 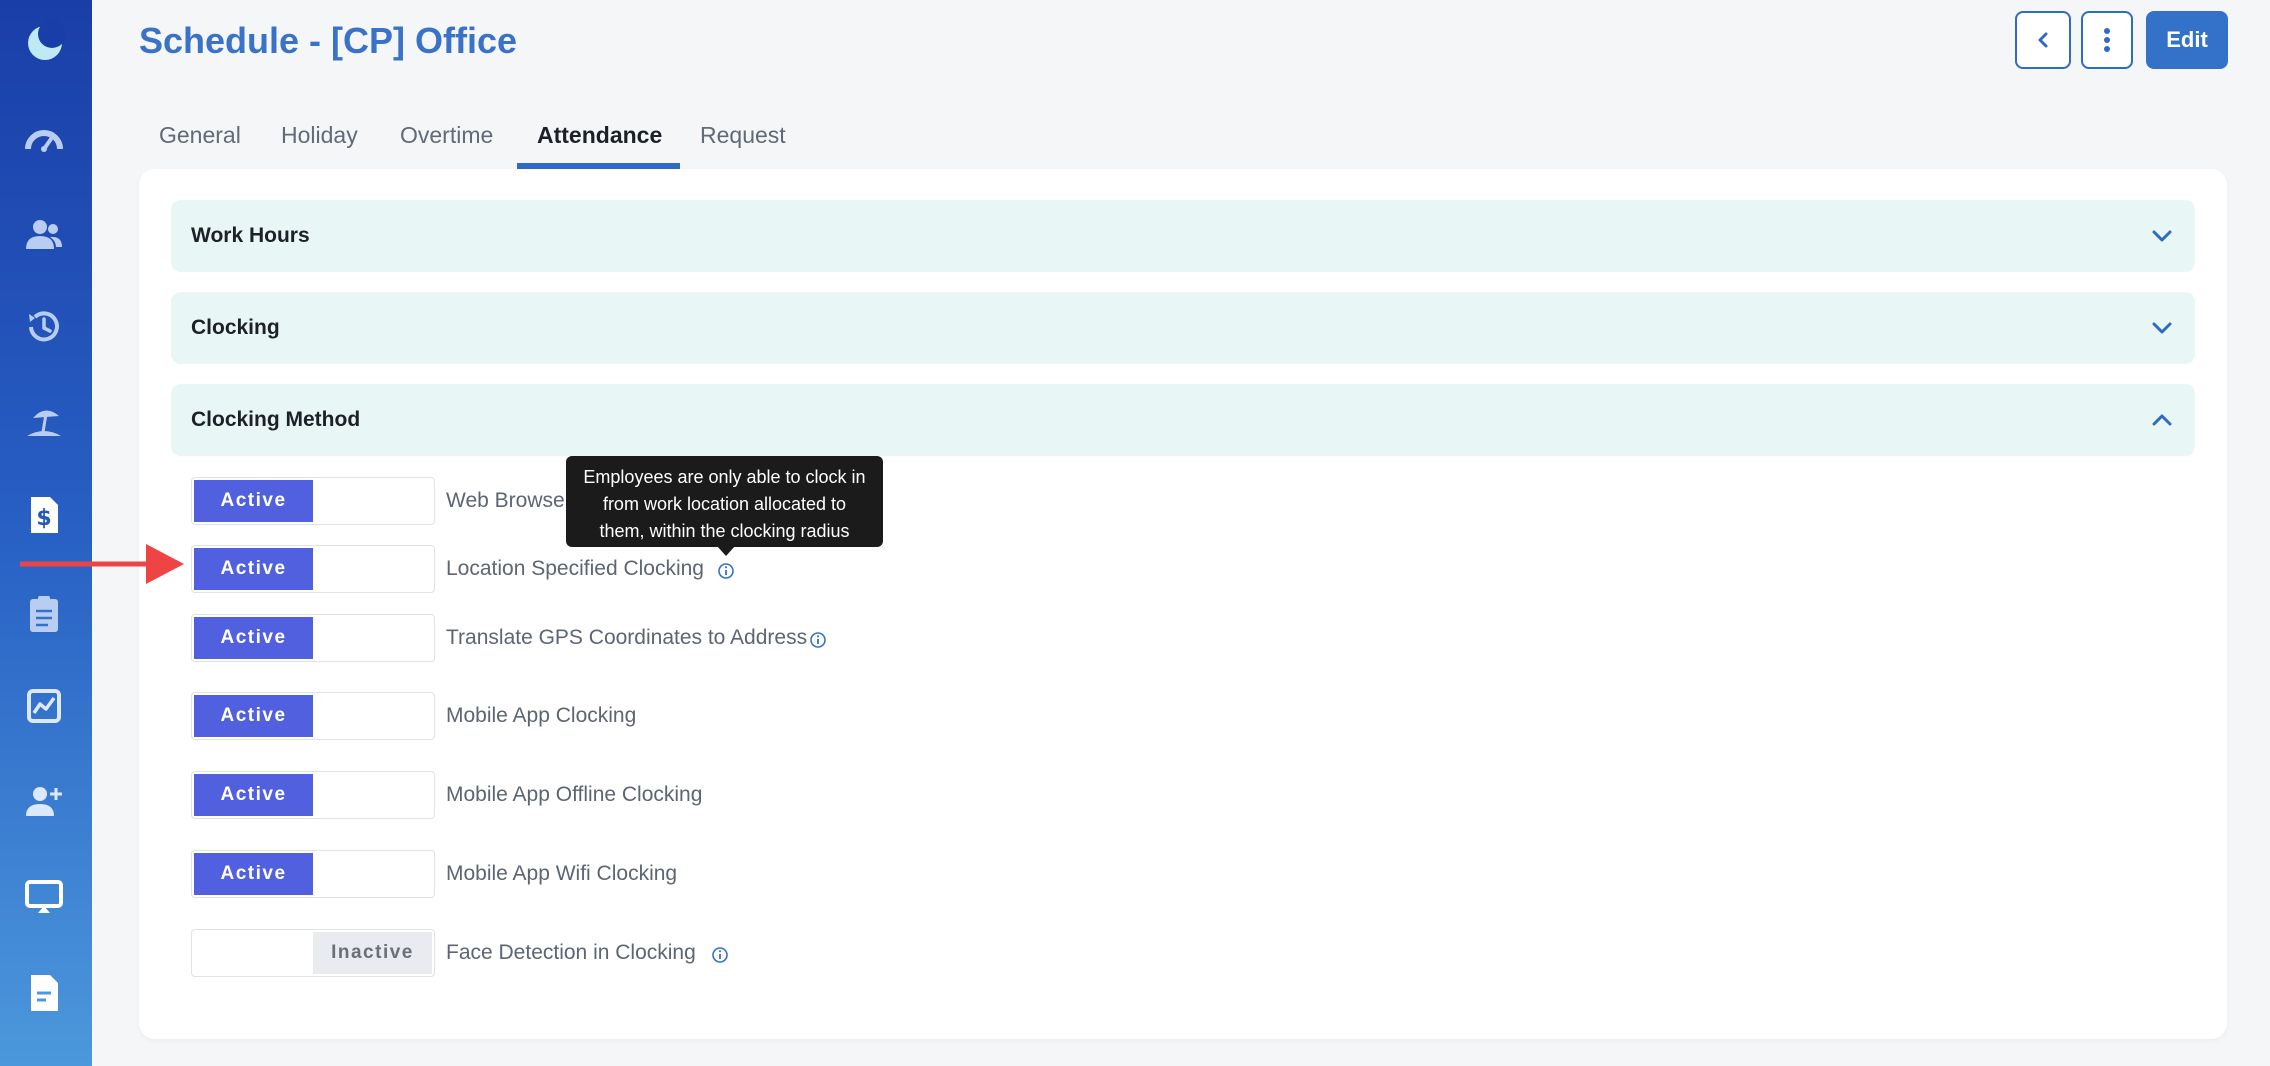 I want to click on mobile-app-offline-clocking-label: Mobile App Offline Clocking, so click(x=574, y=794).